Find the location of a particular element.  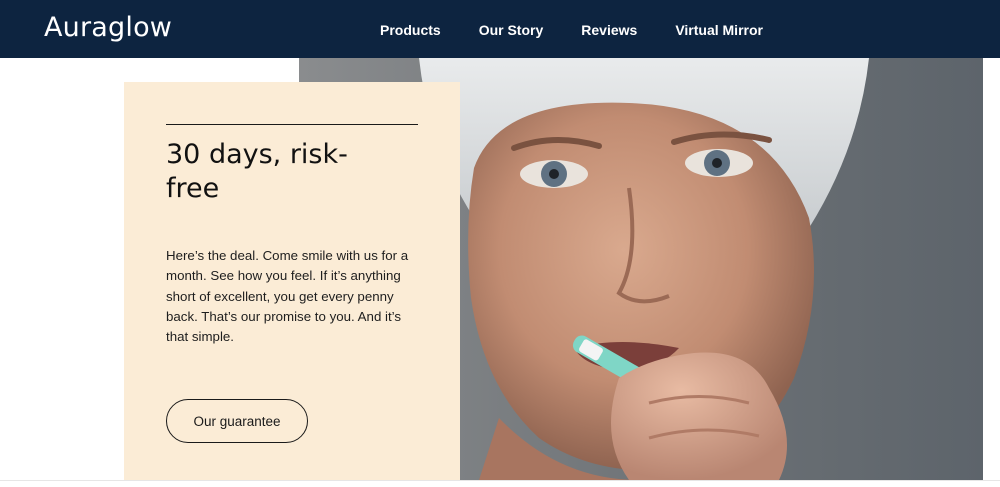

brand-logo: Auraglow is located at coordinates (108, 27).